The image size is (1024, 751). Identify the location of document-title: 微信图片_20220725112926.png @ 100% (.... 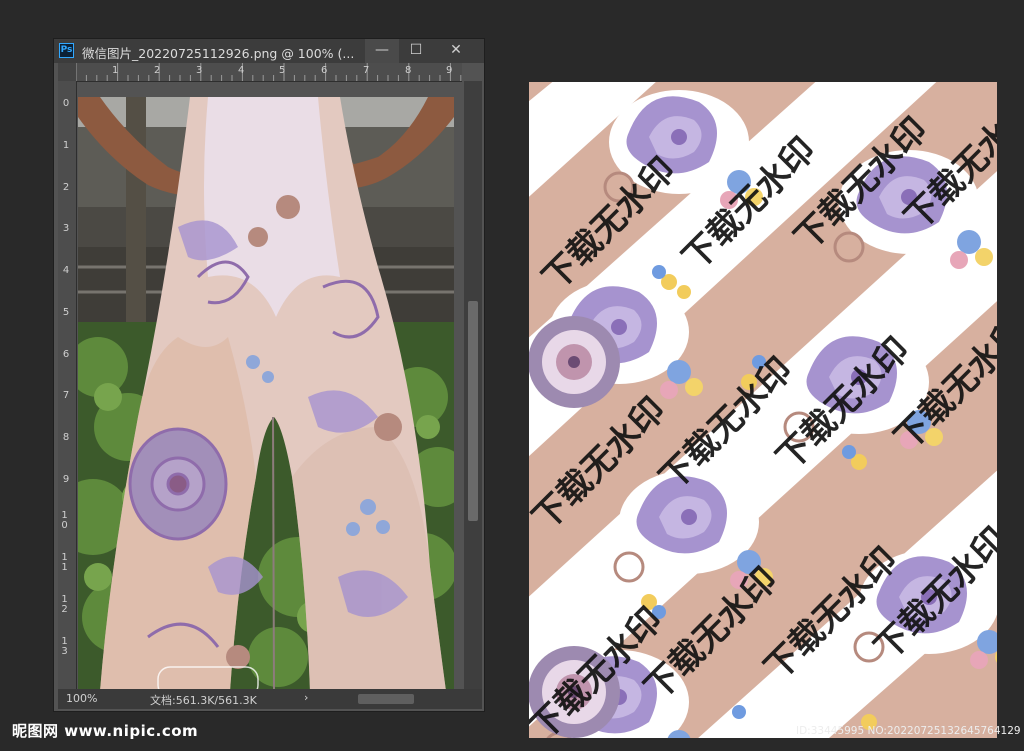
(218, 53).